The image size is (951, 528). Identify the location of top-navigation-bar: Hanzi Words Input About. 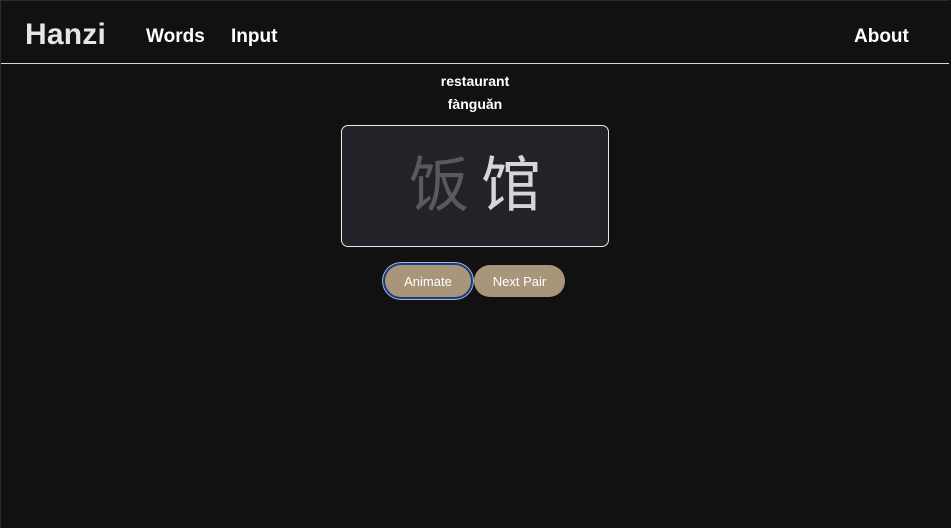
(475, 32).